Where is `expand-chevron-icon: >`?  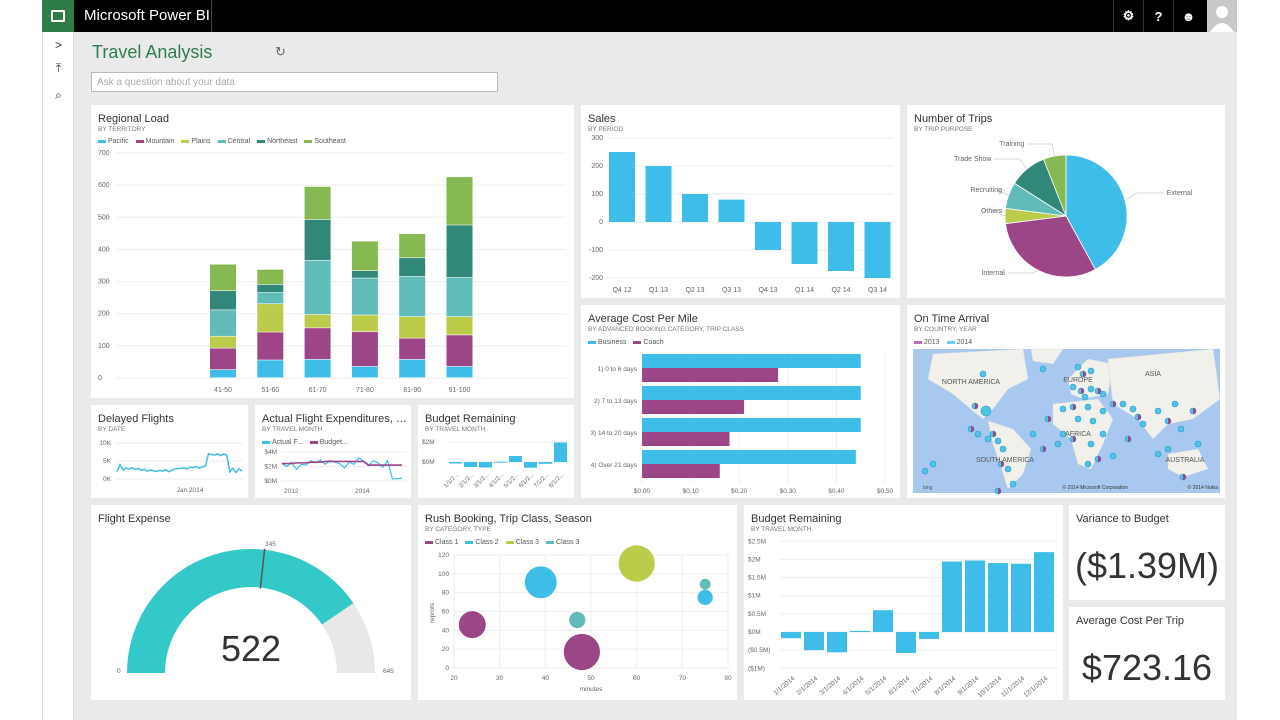 expand-chevron-icon: > is located at coordinates (58, 45).